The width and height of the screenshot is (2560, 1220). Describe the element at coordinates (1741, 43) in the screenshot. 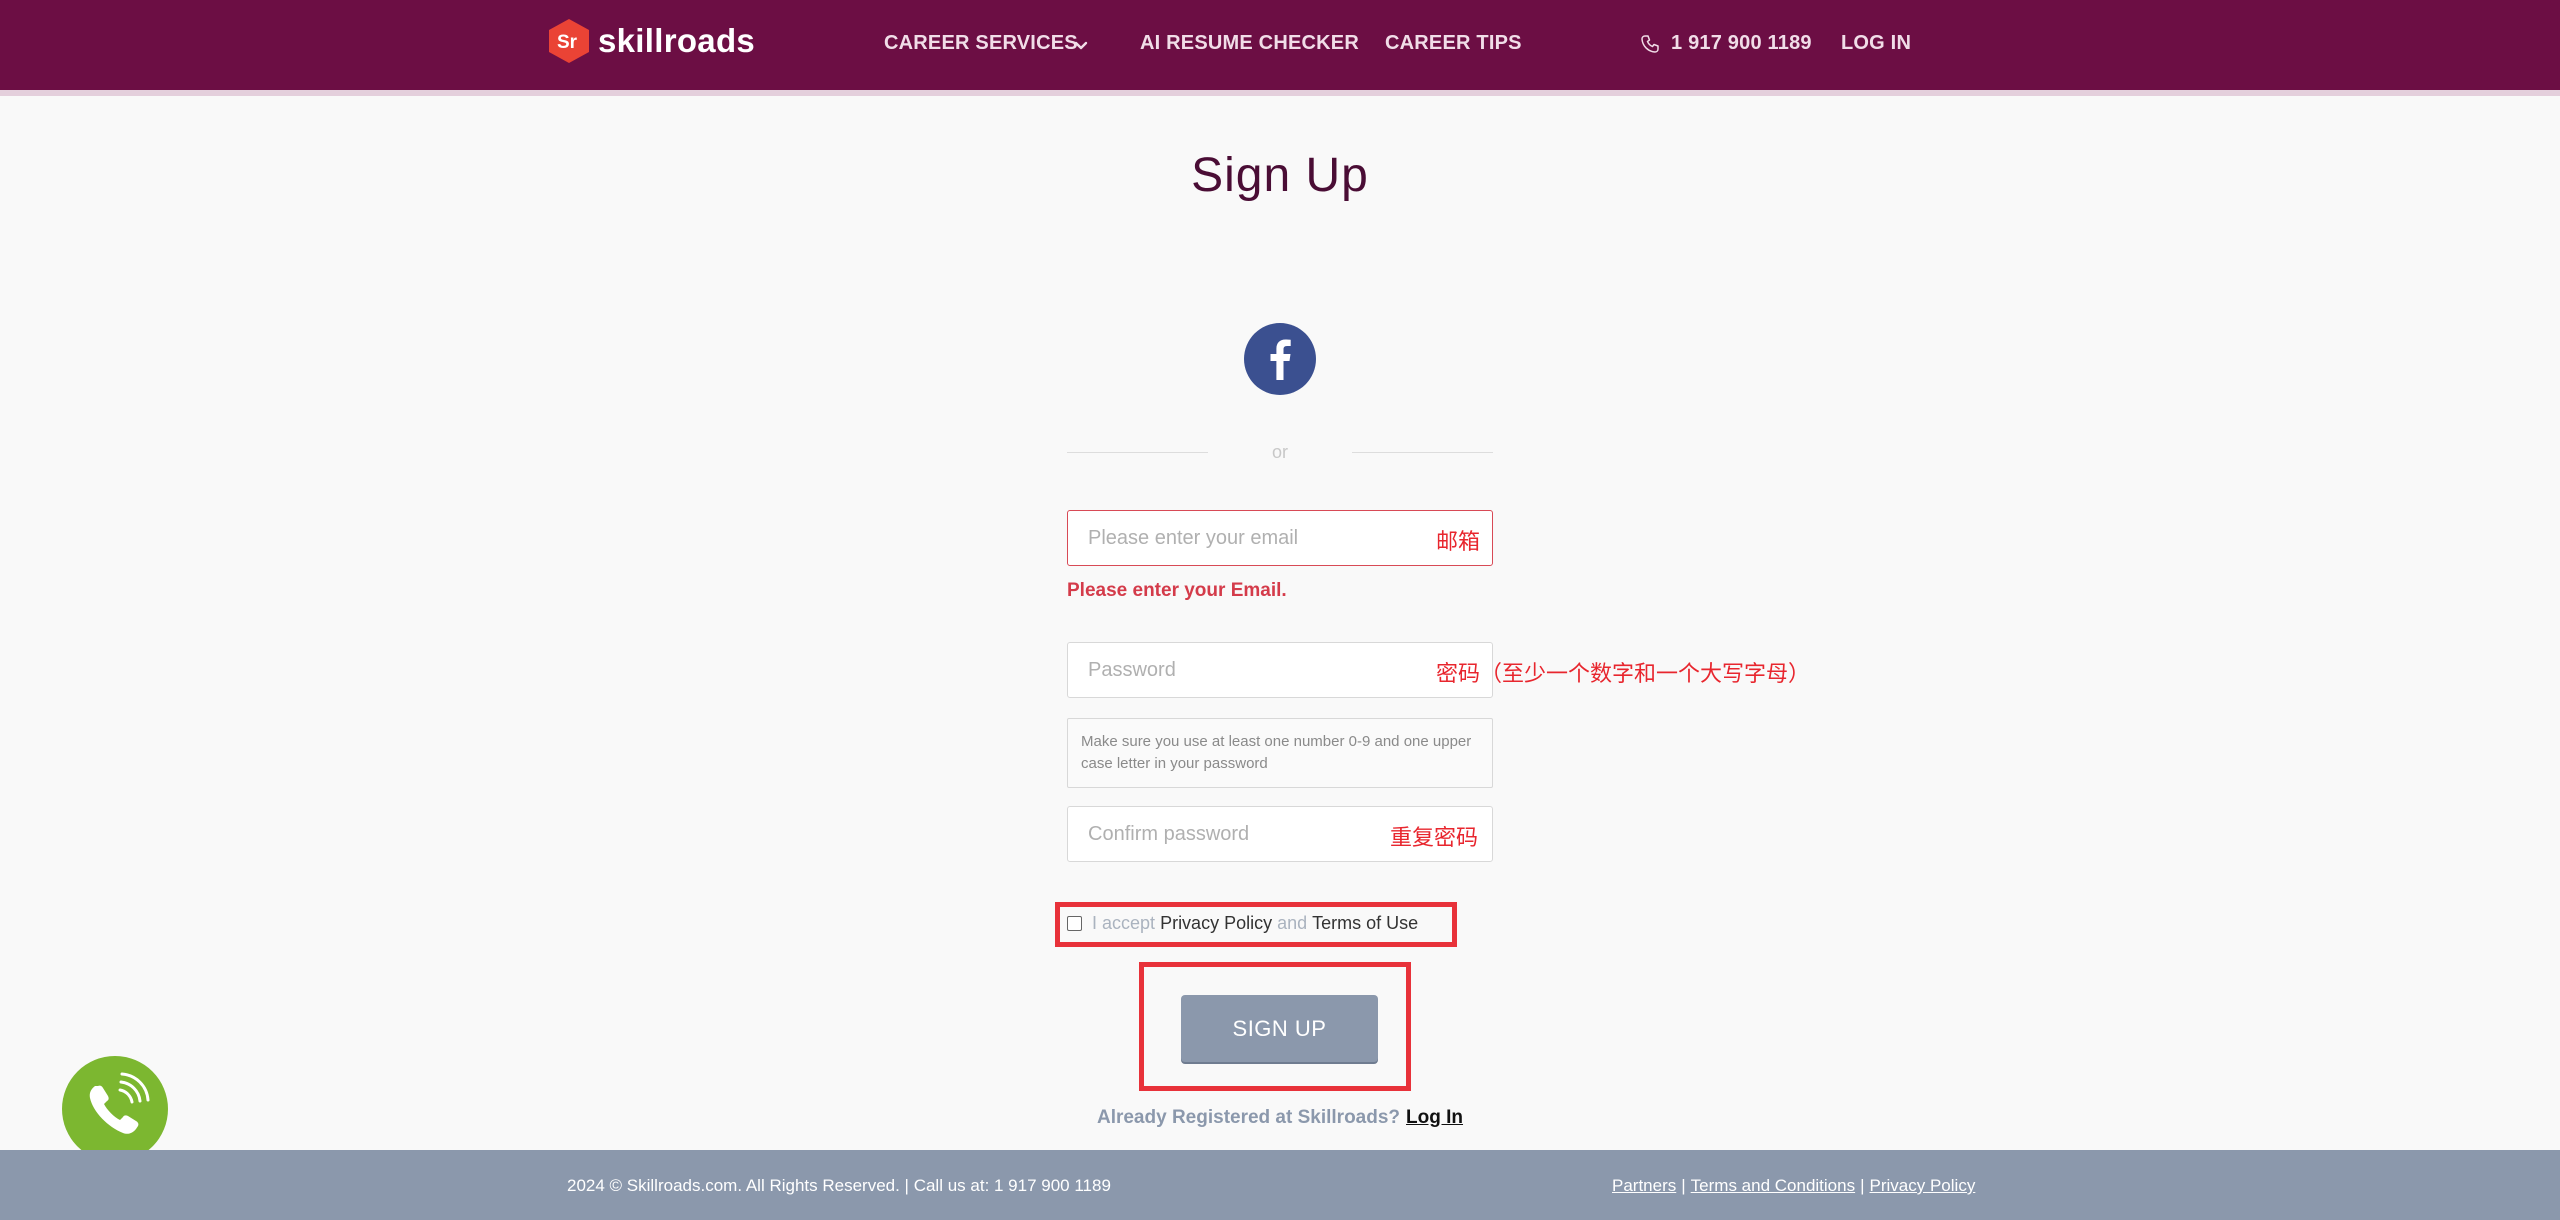

I see `nav-phone-number: 1 917 900 1189` at that location.